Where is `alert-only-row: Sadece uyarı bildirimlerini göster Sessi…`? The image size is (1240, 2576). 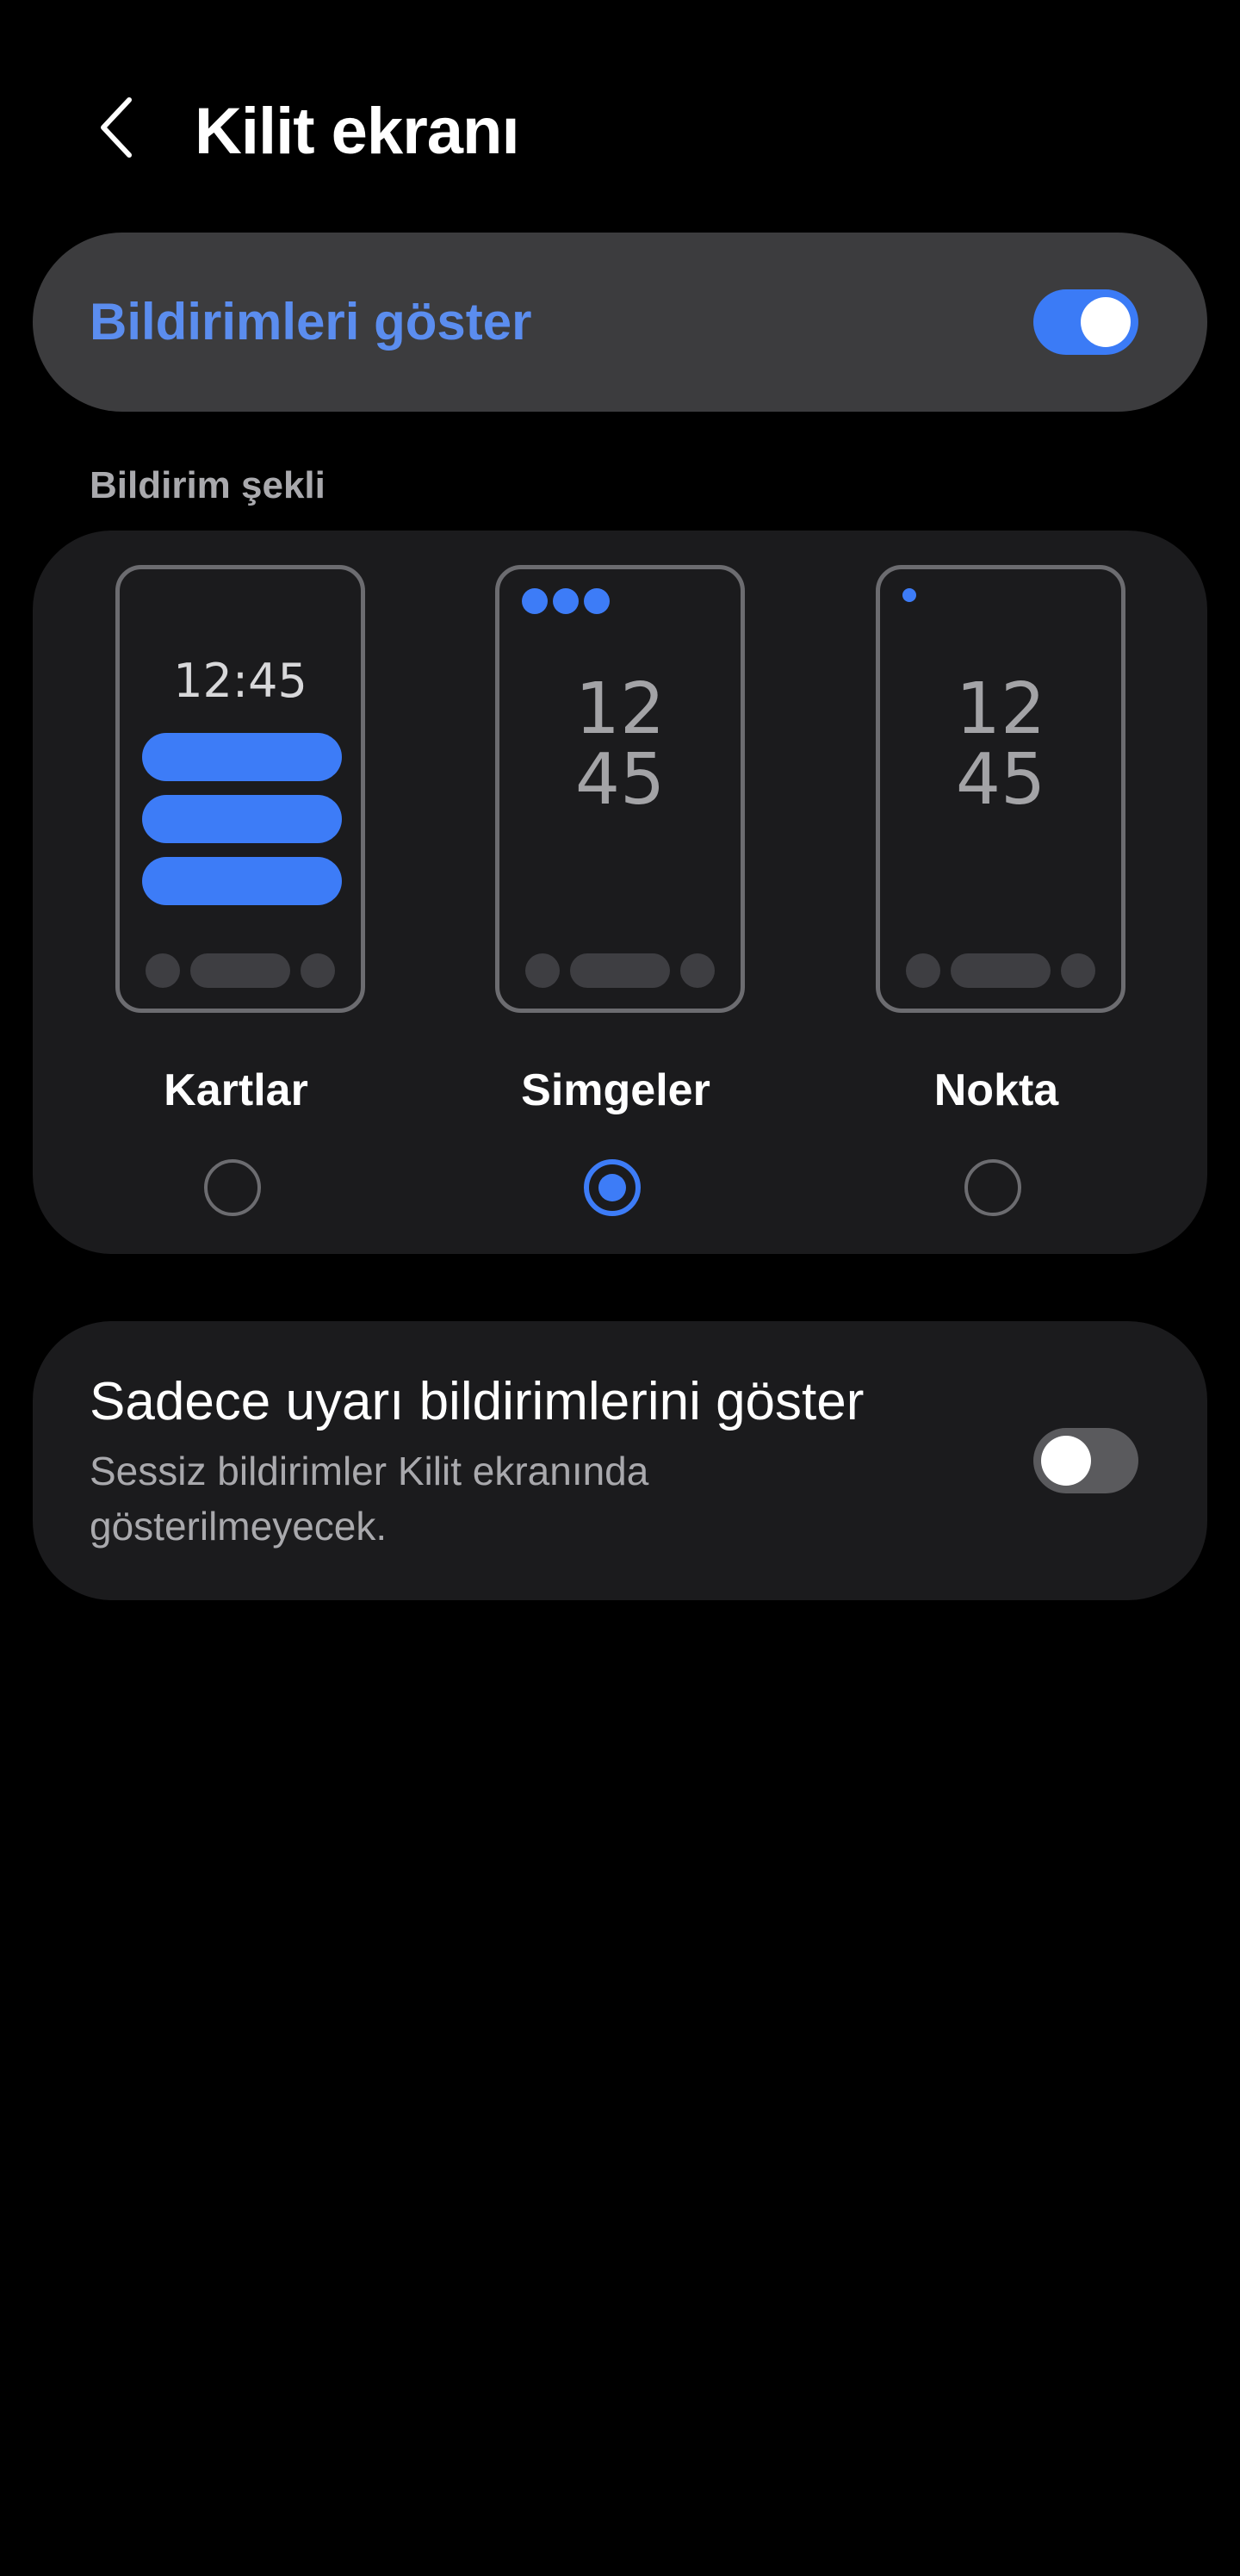 alert-only-row: Sadece uyarı bildirimlerini göster Sessi… is located at coordinates (620, 1460).